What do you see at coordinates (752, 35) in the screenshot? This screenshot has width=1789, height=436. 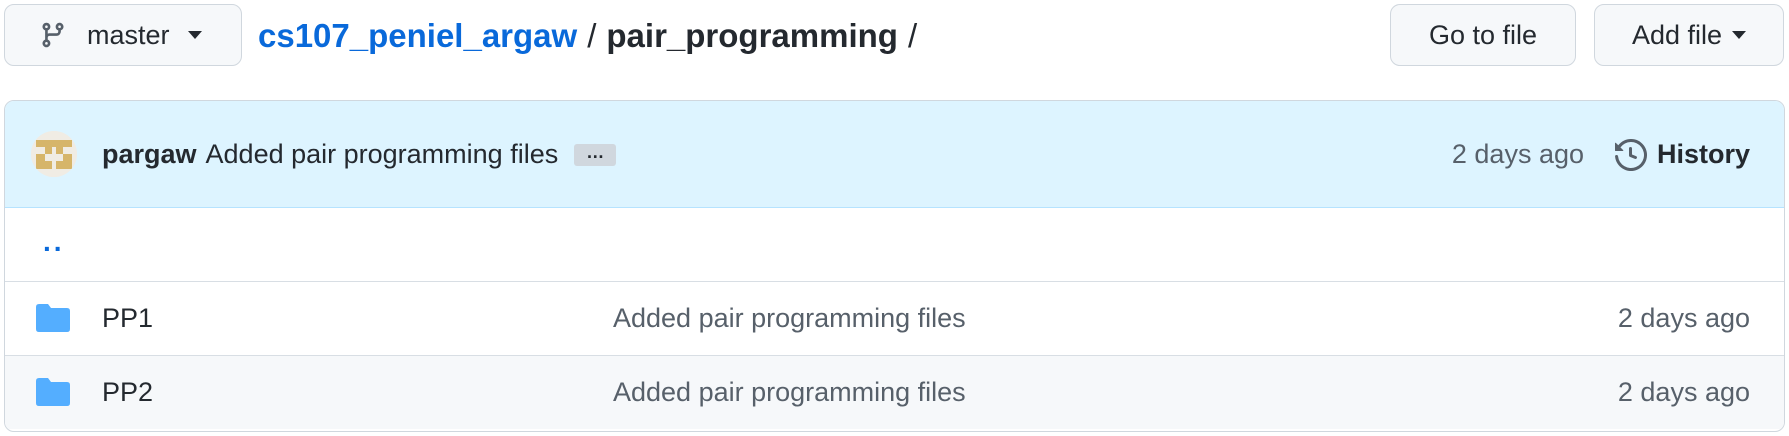 I see `breadcrumb-current-directory: pair_programming` at bounding box center [752, 35].